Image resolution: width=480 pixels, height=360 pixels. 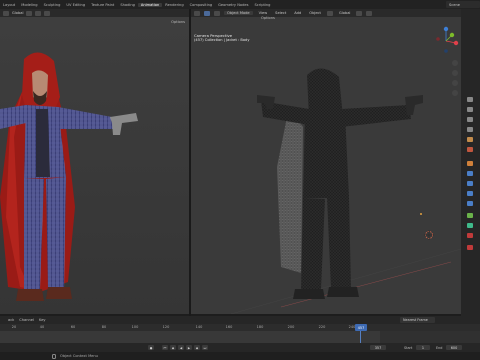 What do you see at coordinates (470, 173) in the screenshot?
I see `modifier-icon` at bounding box center [470, 173].